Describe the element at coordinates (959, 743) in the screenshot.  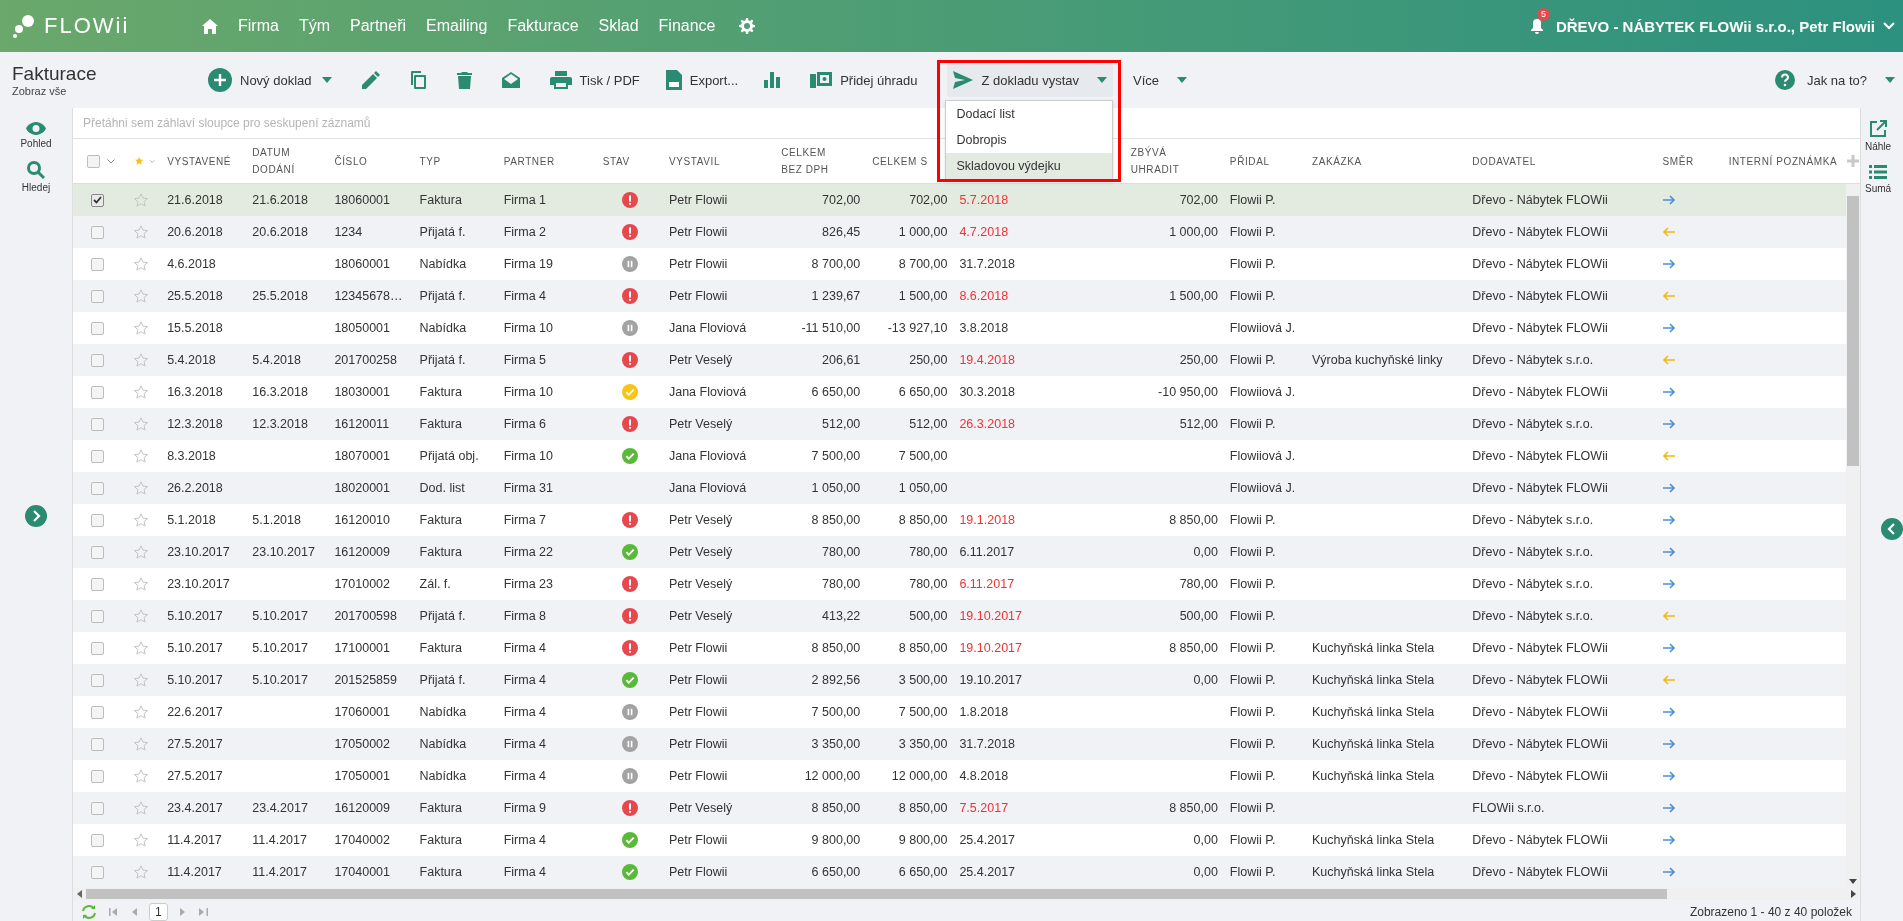
I see `table-row: 27.5.2017 17050002 Nabídka Firma 4 Petr Flowii 3 350,00 3 350,00 31.7.2018 Flowii P. Kuchyňská linka Stela Dřevo - Nábytek FLOWii` at that location.